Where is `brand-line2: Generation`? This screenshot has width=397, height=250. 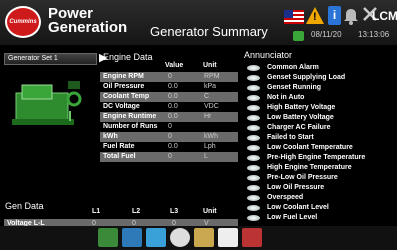 brand-line2: Generation is located at coordinates (88, 27).